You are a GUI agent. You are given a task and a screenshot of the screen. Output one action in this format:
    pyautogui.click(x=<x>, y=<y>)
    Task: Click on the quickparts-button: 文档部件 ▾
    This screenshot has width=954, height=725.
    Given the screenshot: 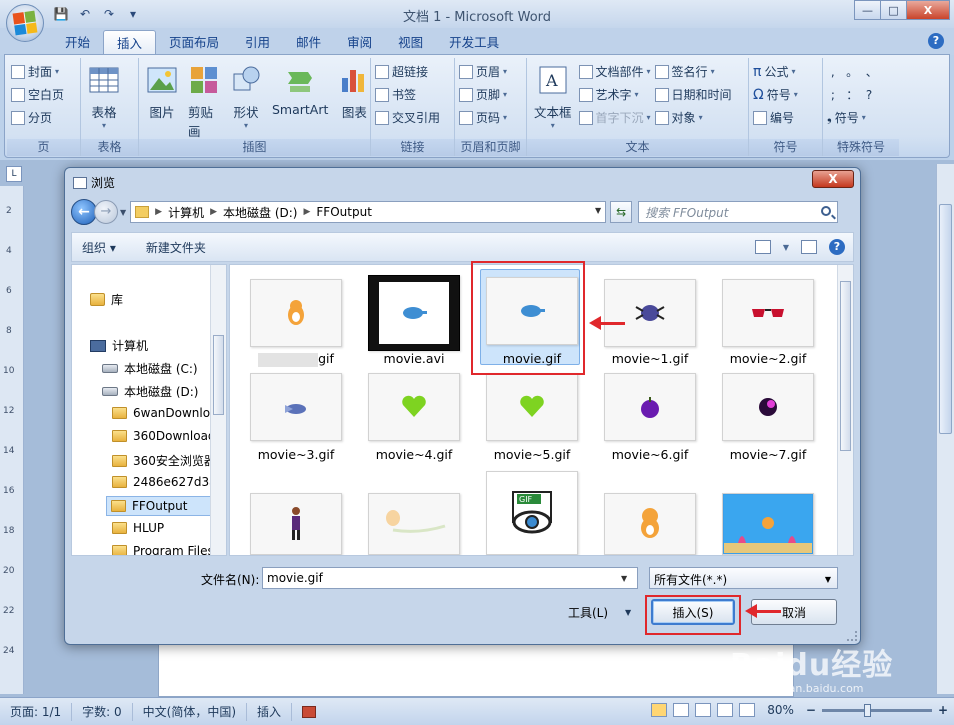 What is the action you would take?
    pyautogui.click(x=614, y=71)
    